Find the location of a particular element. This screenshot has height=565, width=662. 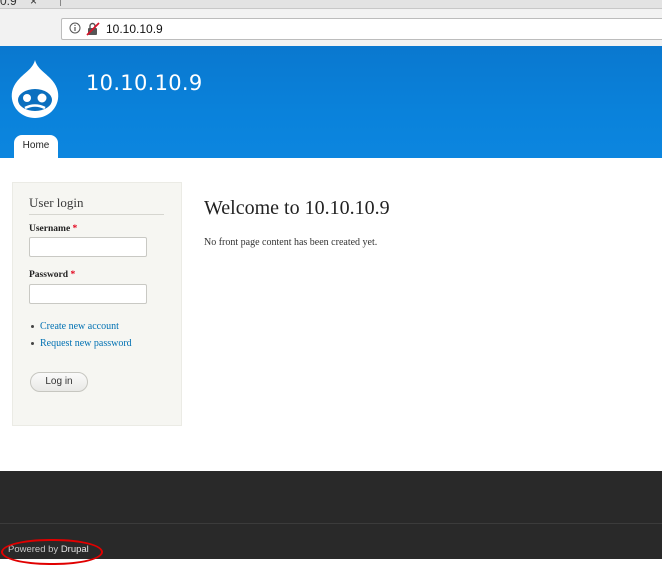

username-label: Username * is located at coordinates (53, 229).